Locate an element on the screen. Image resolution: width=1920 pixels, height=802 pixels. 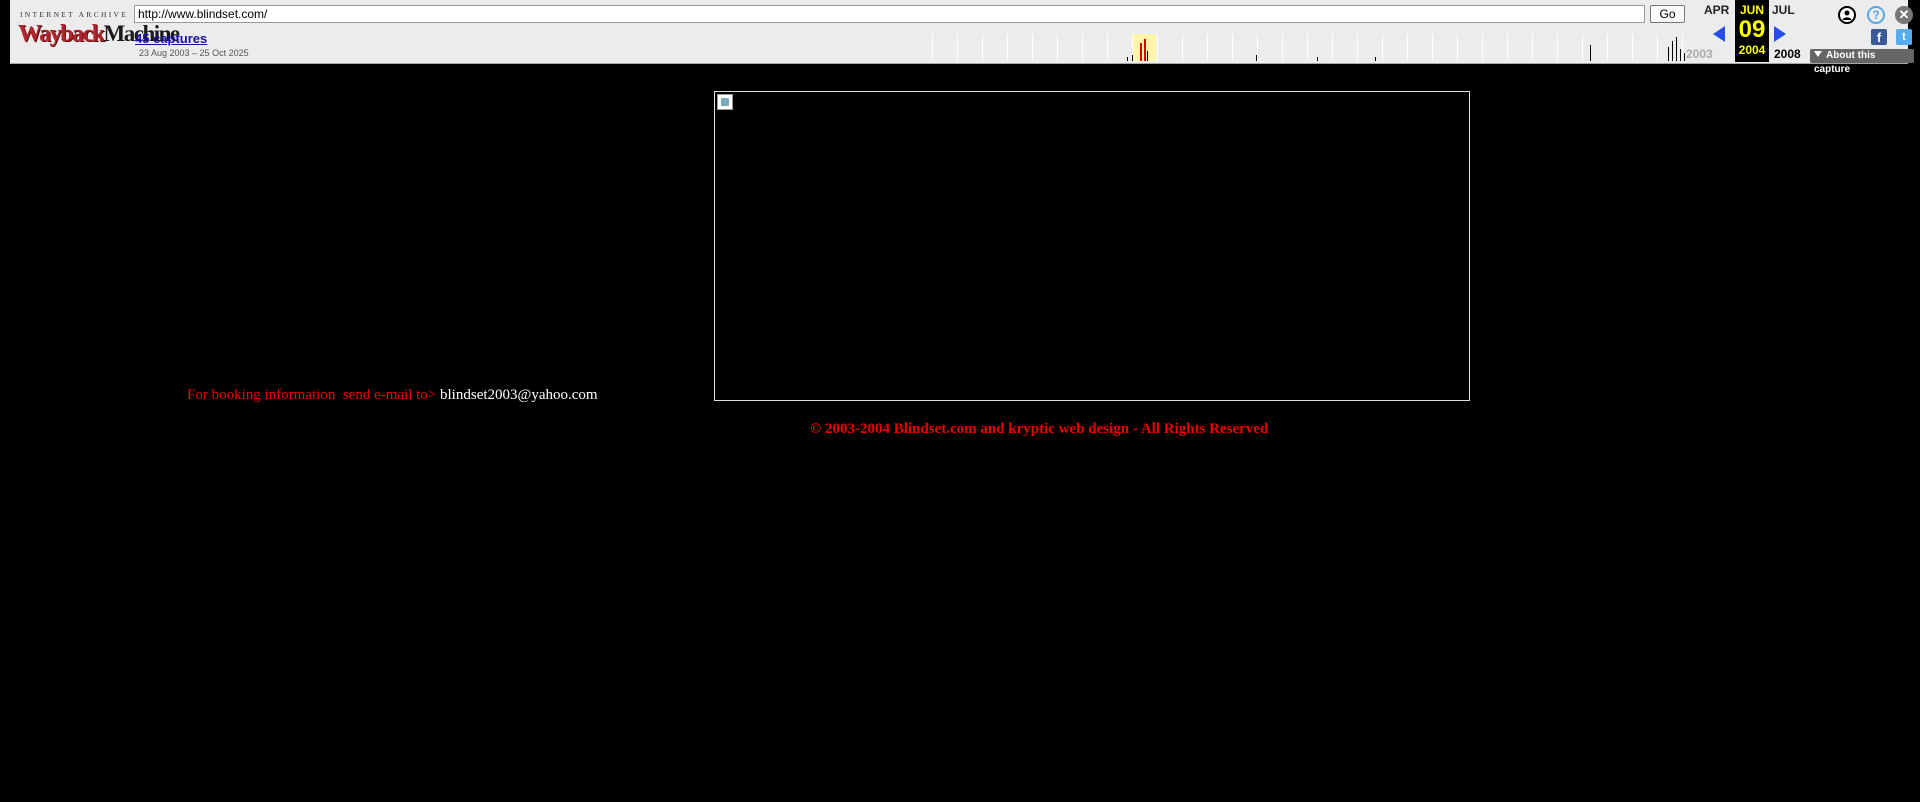
next-month-label: JUL is located at coordinates (1783, 10).